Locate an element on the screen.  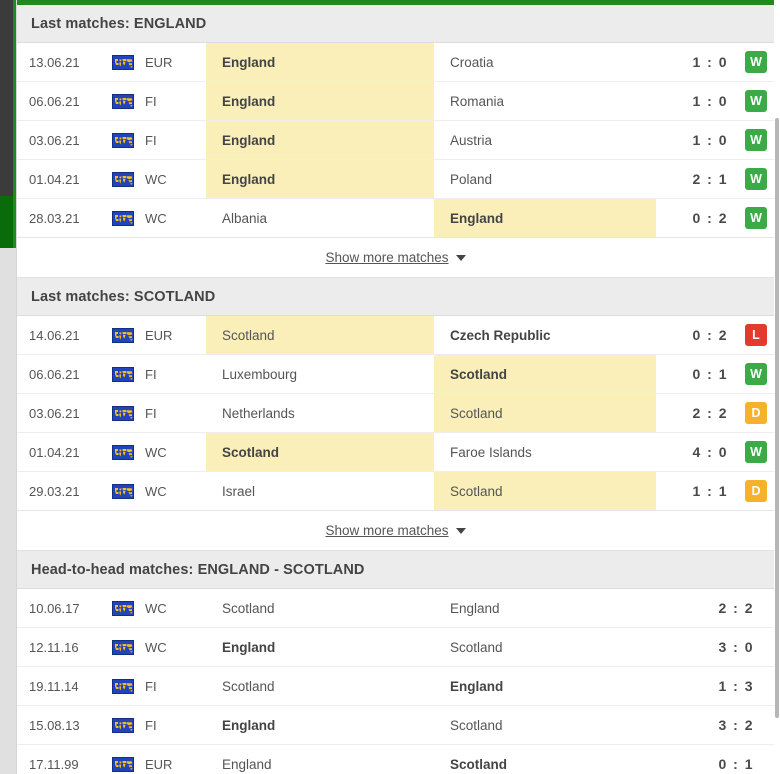
away-team-cell: Romania is located at coordinates (545, 101).